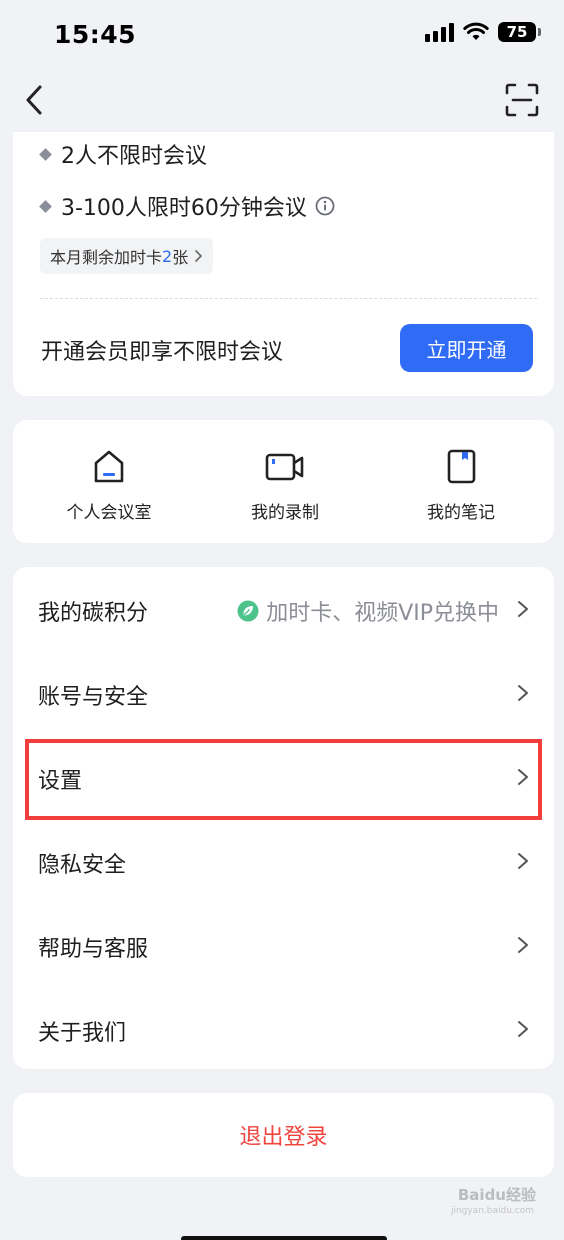 The image size is (564, 1240). What do you see at coordinates (106, 257) in the screenshot?
I see `chip-prefix: 本月剩余加时卡` at bounding box center [106, 257].